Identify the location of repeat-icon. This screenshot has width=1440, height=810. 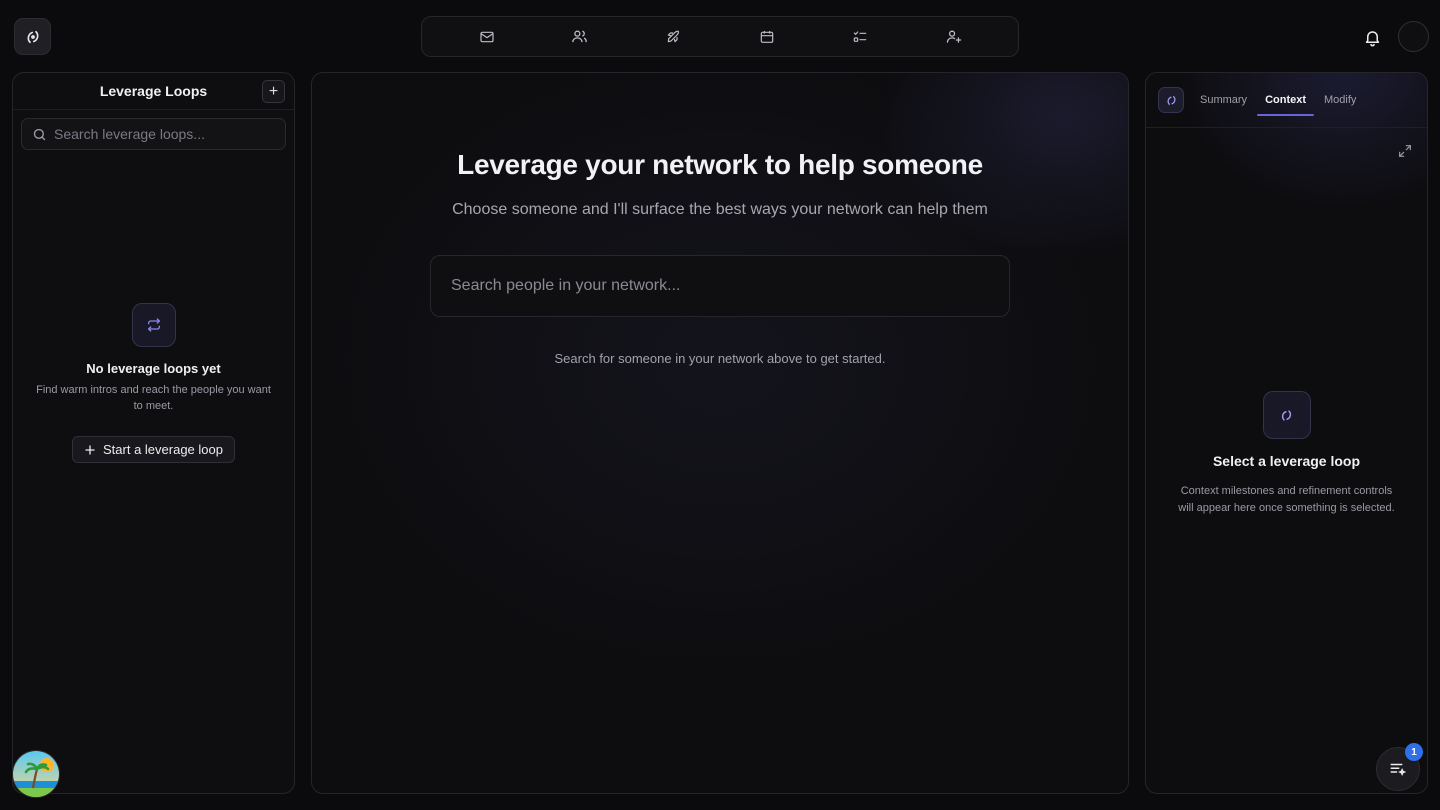
(153, 325).